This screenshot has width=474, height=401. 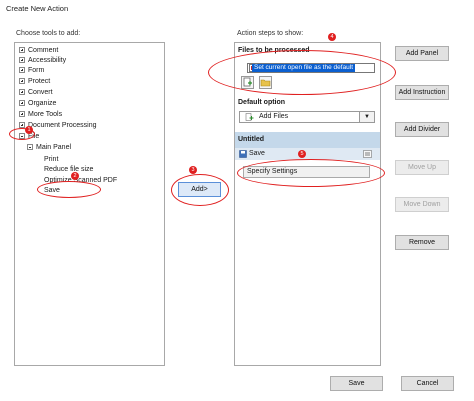 I want to click on tree-item-more-tools: More Tools, so click(x=40, y=115).